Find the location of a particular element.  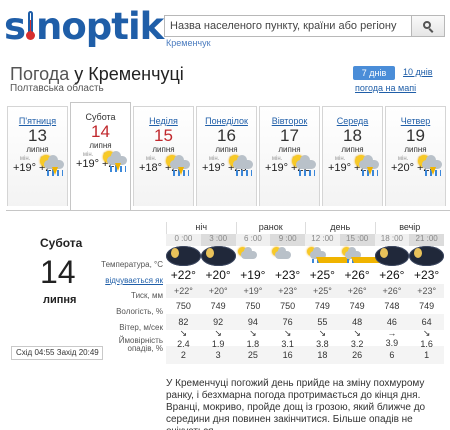

logo-text-s: s is located at coordinates (15, 26).